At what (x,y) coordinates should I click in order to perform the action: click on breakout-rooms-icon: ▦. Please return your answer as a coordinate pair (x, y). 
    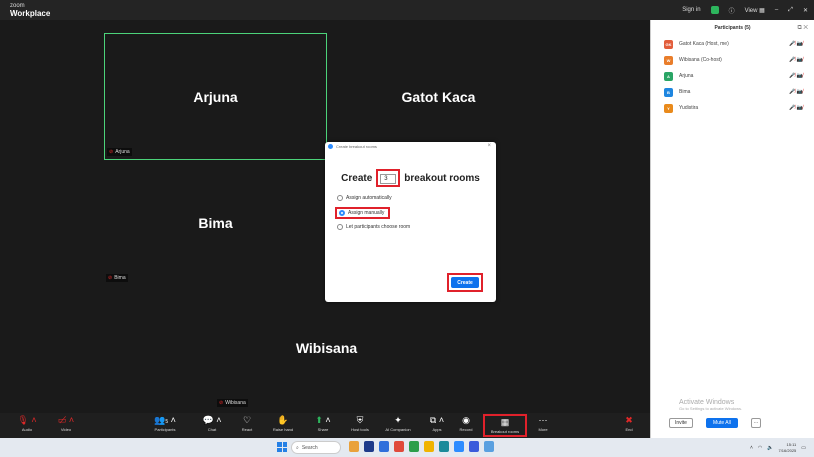
    Looking at the image, I should click on (505, 422).